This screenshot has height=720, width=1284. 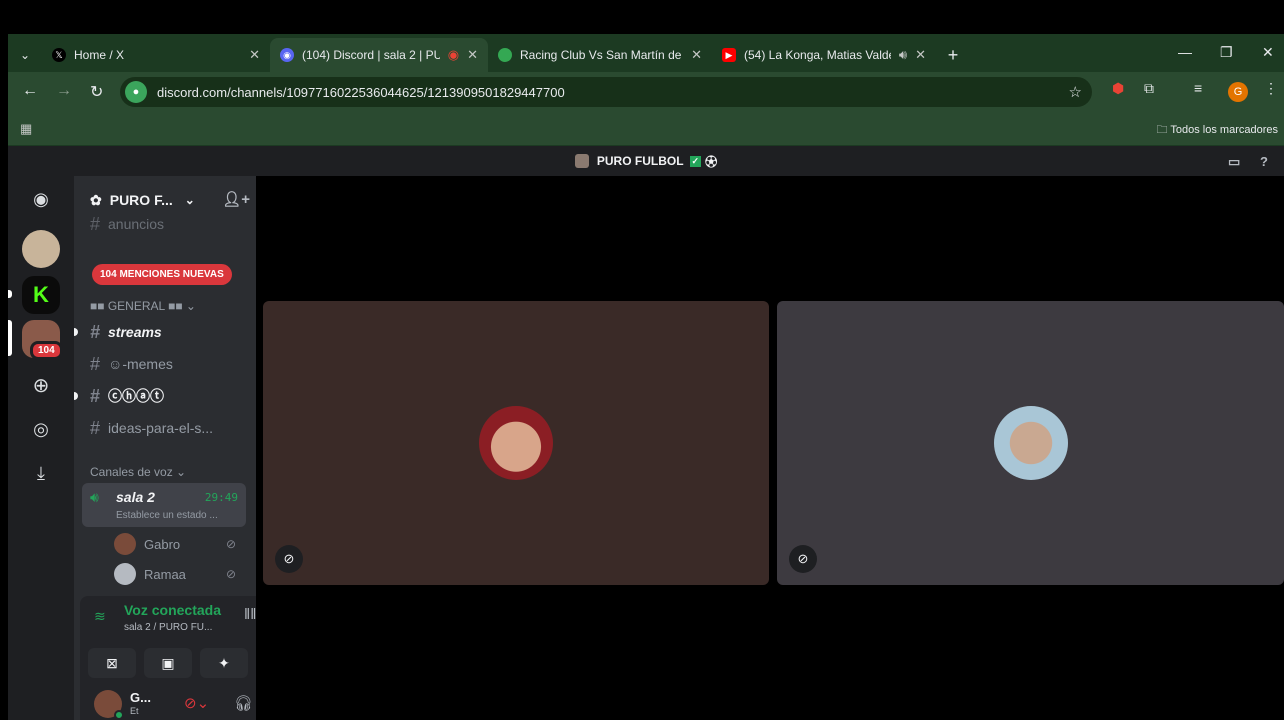 What do you see at coordinates (379, 55) in the screenshot?
I see `tab-discord: ◉ (104) Discord | sala 2 | PUR ◉ ✕` at bounding box center [379, 55].